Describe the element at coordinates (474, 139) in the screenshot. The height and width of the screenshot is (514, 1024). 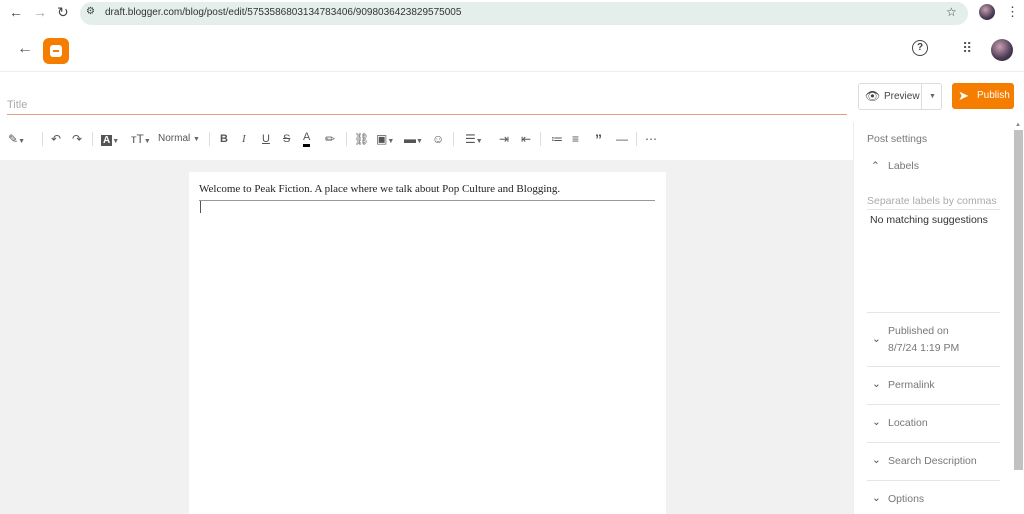
I see `align-icon: ☰▼` at that location.